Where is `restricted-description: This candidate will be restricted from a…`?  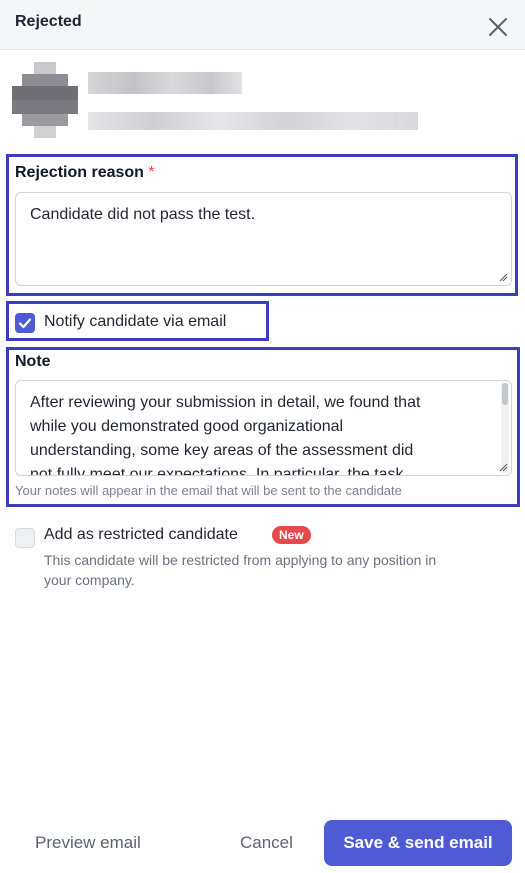 restricted-description: This candidate will be restricted from a… is located at coordinates (240, 570).